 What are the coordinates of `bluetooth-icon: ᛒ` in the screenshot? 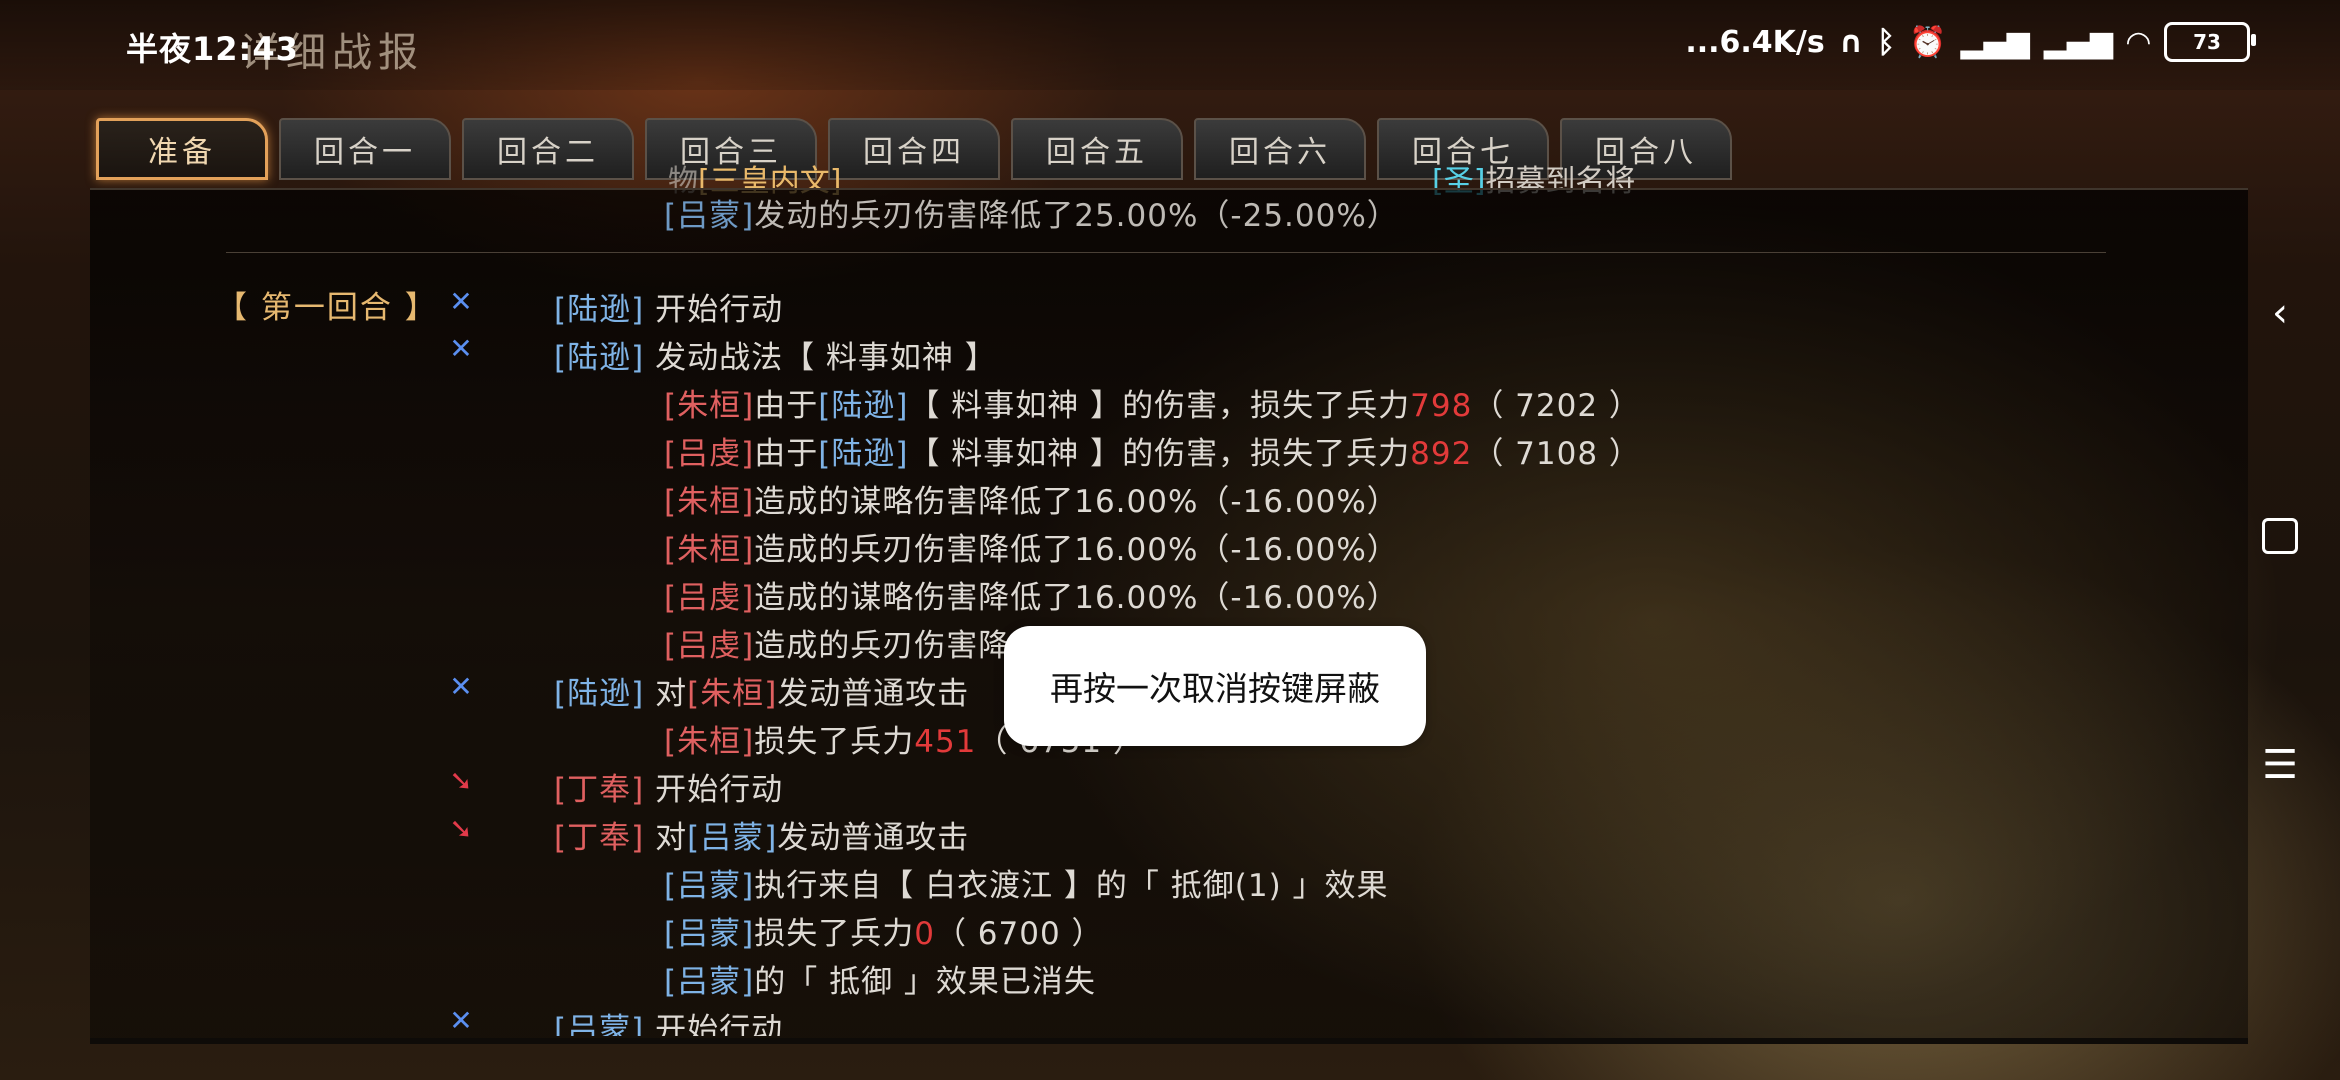 It's located at (1886, 42).